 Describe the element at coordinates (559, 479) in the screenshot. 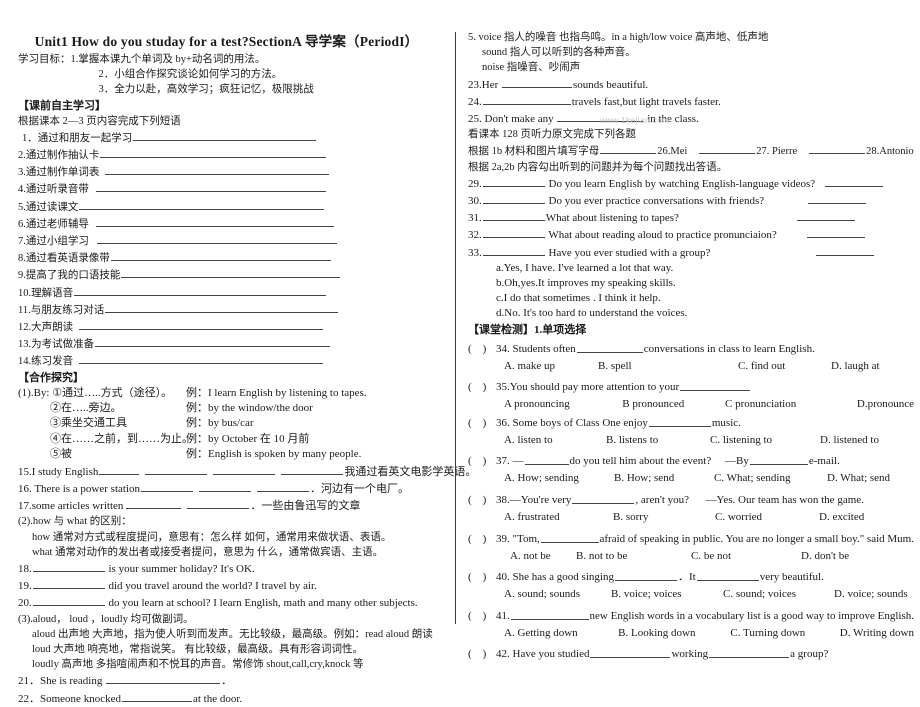

I see `mcq-option: A. How; sending` at that location.